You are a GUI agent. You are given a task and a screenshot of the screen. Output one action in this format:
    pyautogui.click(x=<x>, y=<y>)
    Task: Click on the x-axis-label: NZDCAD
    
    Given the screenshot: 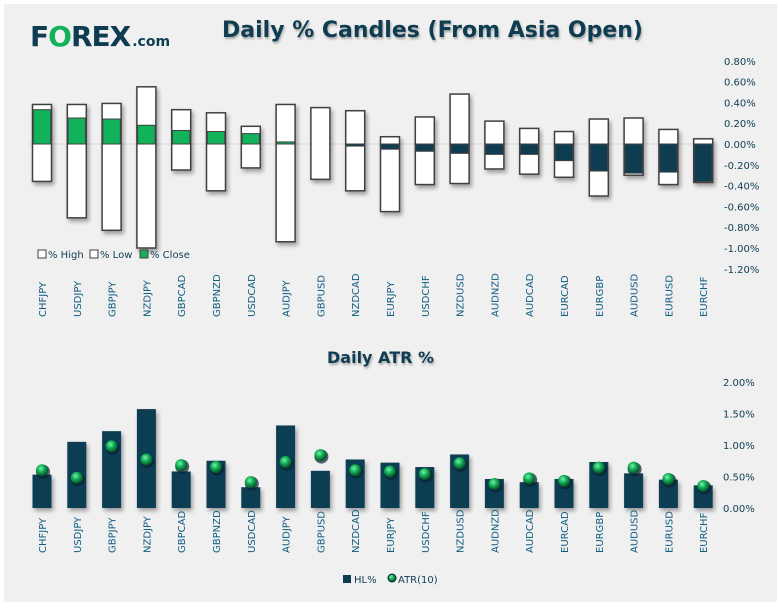 What is the action you would take?
    pyautogui.click(x=356, y=531)
    